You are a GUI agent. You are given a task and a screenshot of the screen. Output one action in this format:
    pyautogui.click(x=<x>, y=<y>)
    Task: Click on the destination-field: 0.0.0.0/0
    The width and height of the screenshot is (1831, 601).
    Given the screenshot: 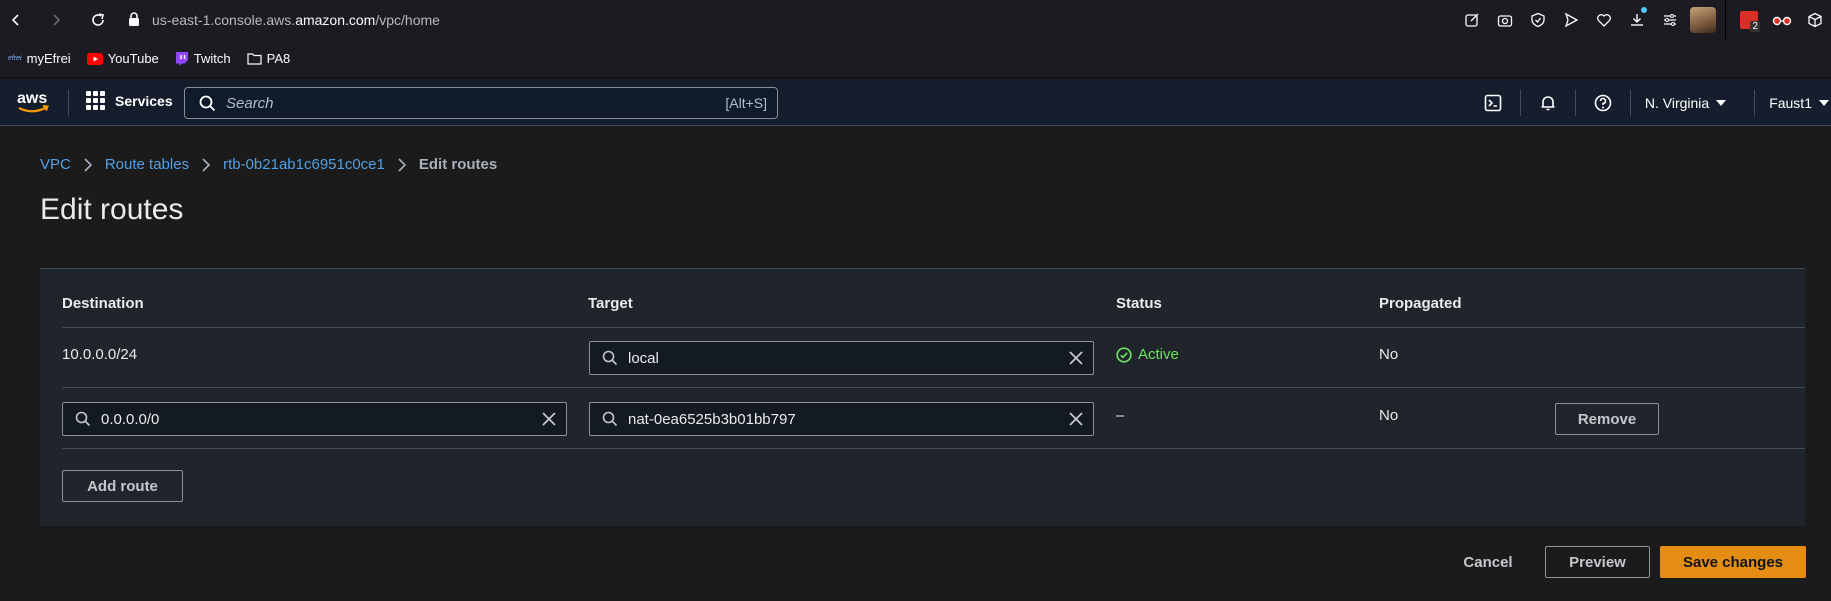 What is the action you would take?
    pyautogui.click(x=314, y=419)
    